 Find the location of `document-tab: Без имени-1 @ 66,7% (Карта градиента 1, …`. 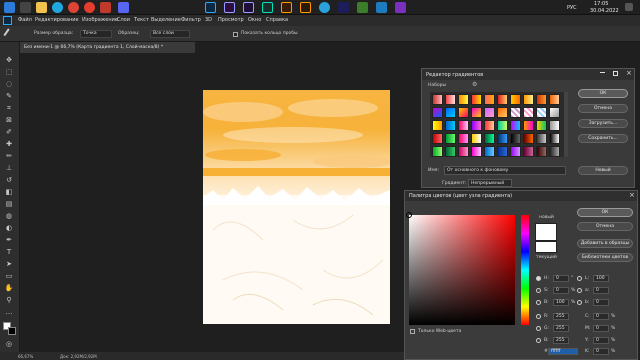

document-tab: Без имени-1 @ 66,7% (Карта градиента 1, … is located at coordinates (107, 47).